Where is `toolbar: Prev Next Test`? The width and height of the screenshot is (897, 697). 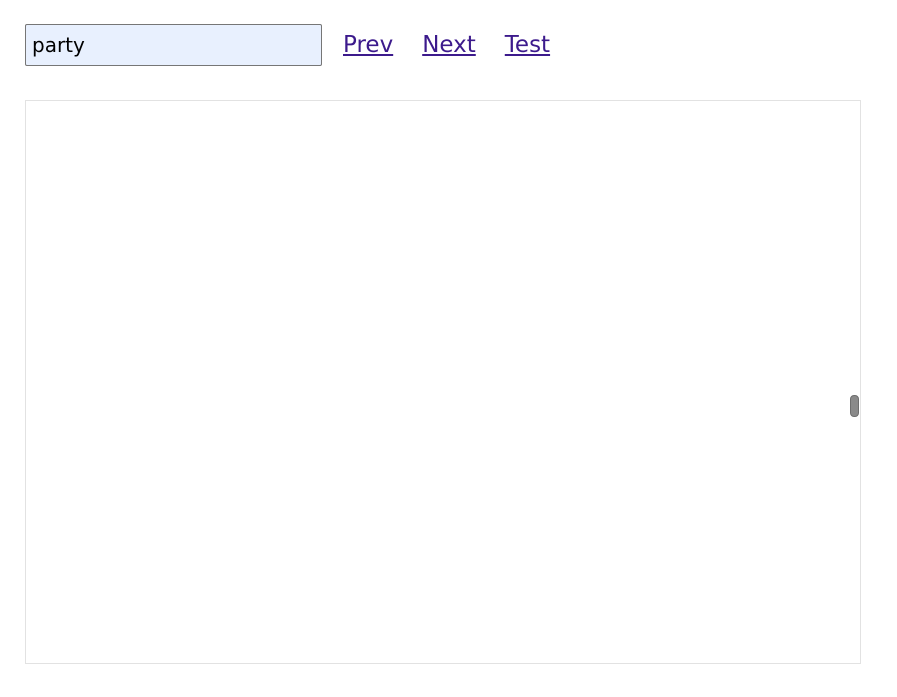 toolbar: Prev Next Test is located at coordinates (287, 45).